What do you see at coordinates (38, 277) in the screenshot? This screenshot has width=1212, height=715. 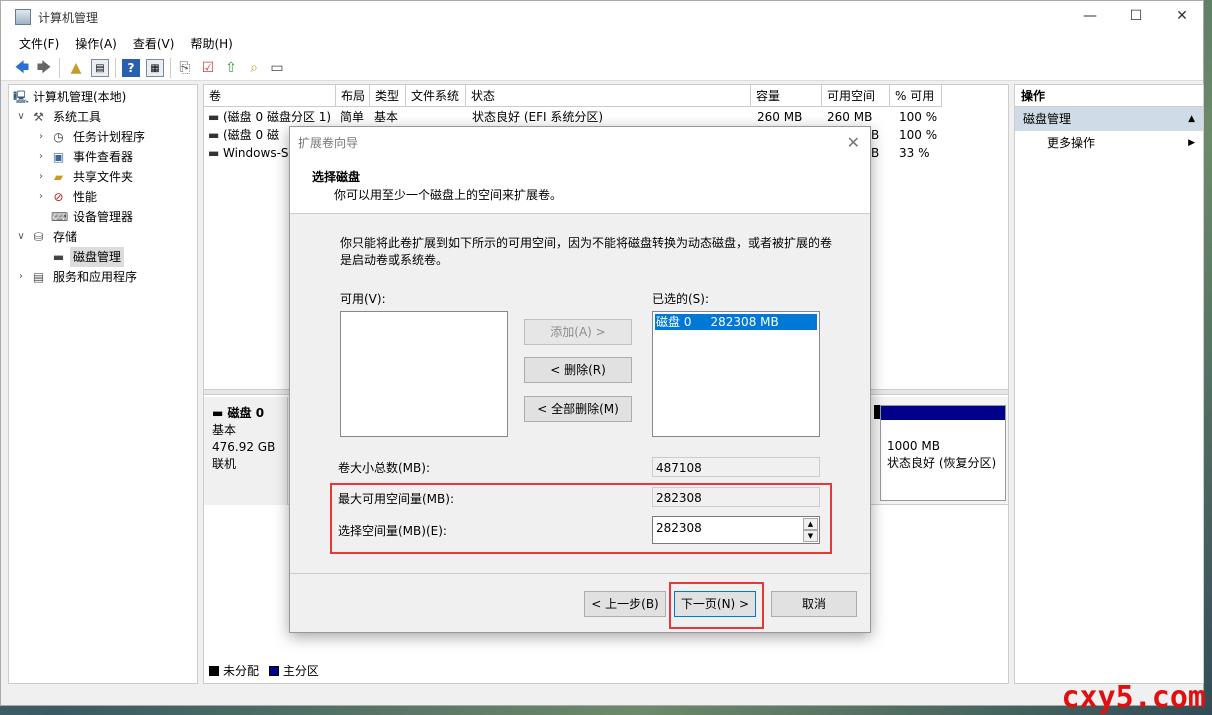 I see `services-icon: ▤` at bounding box center [38, 277].